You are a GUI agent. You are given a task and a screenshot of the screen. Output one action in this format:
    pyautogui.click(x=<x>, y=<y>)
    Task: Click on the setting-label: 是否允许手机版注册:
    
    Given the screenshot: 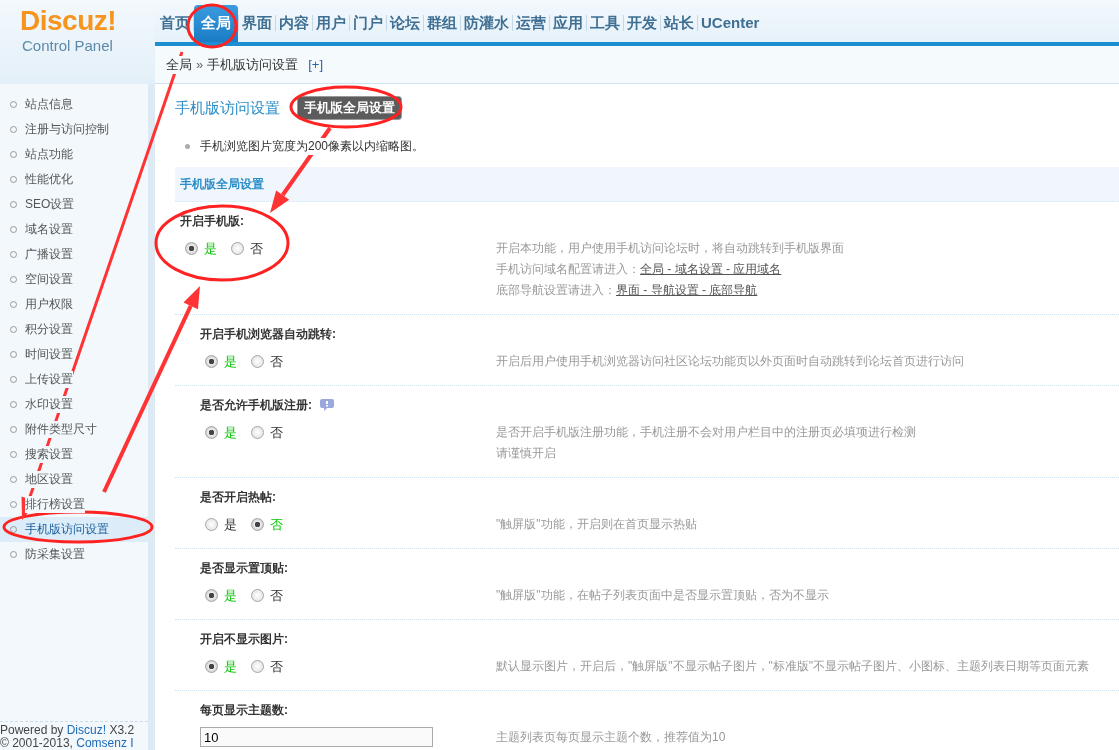 What is the action you would take?
    pyautogui.click(x=256, y=405)
    